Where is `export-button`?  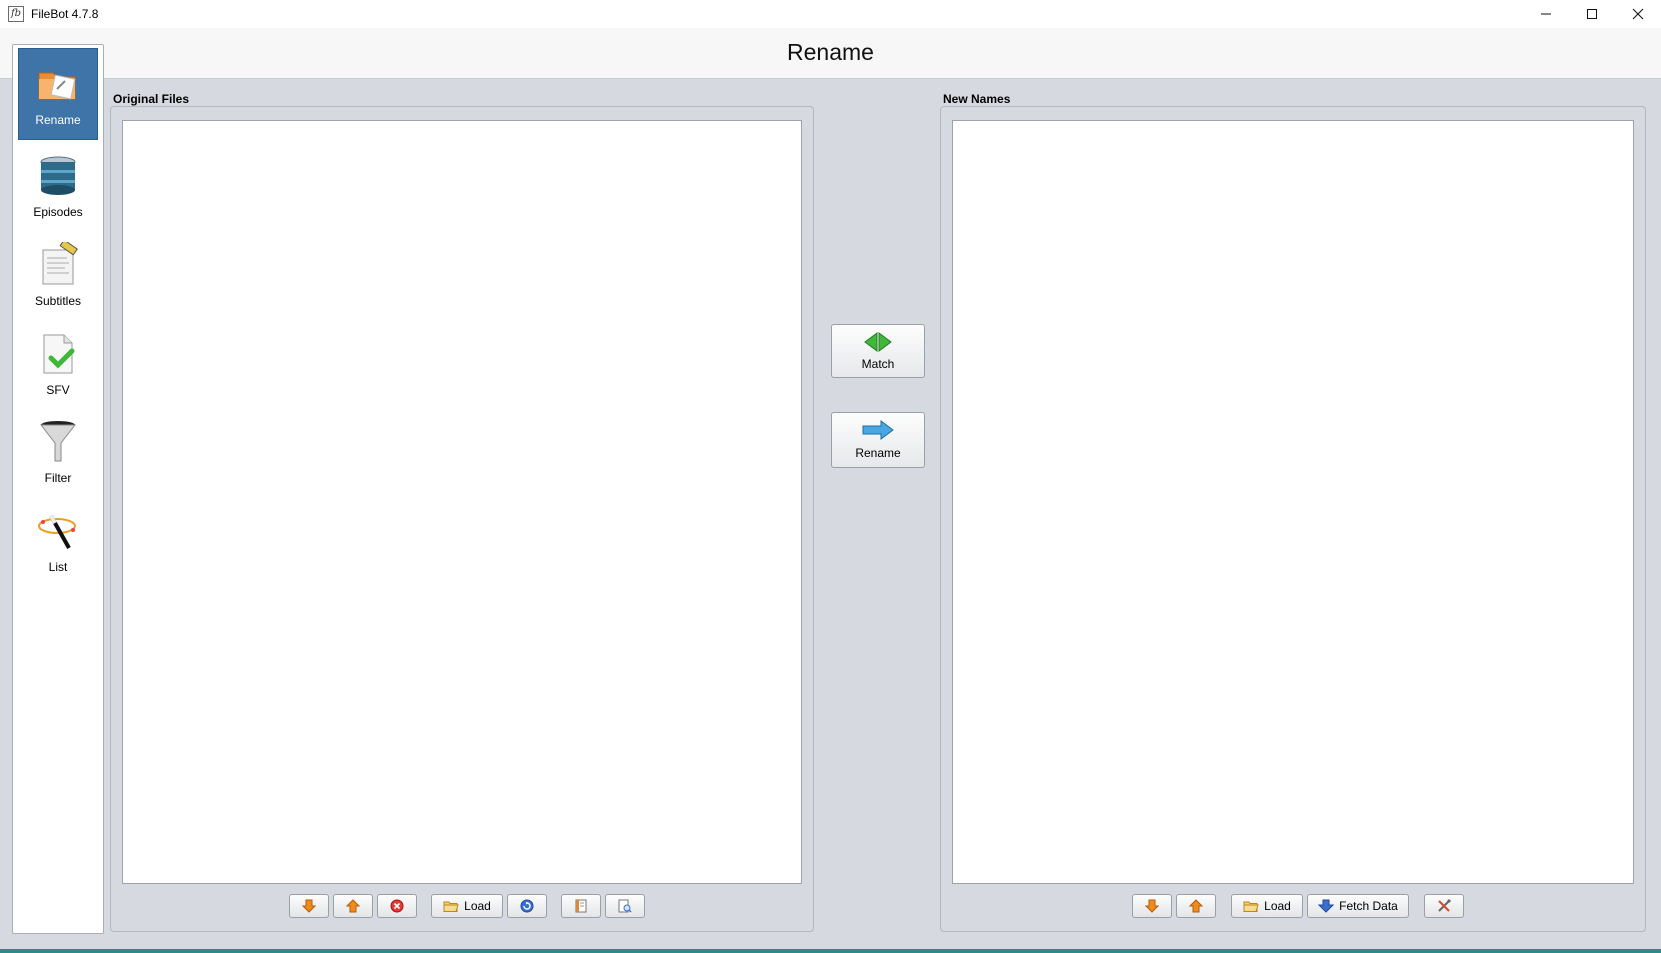 export-button is located at coordinates (625, 906).